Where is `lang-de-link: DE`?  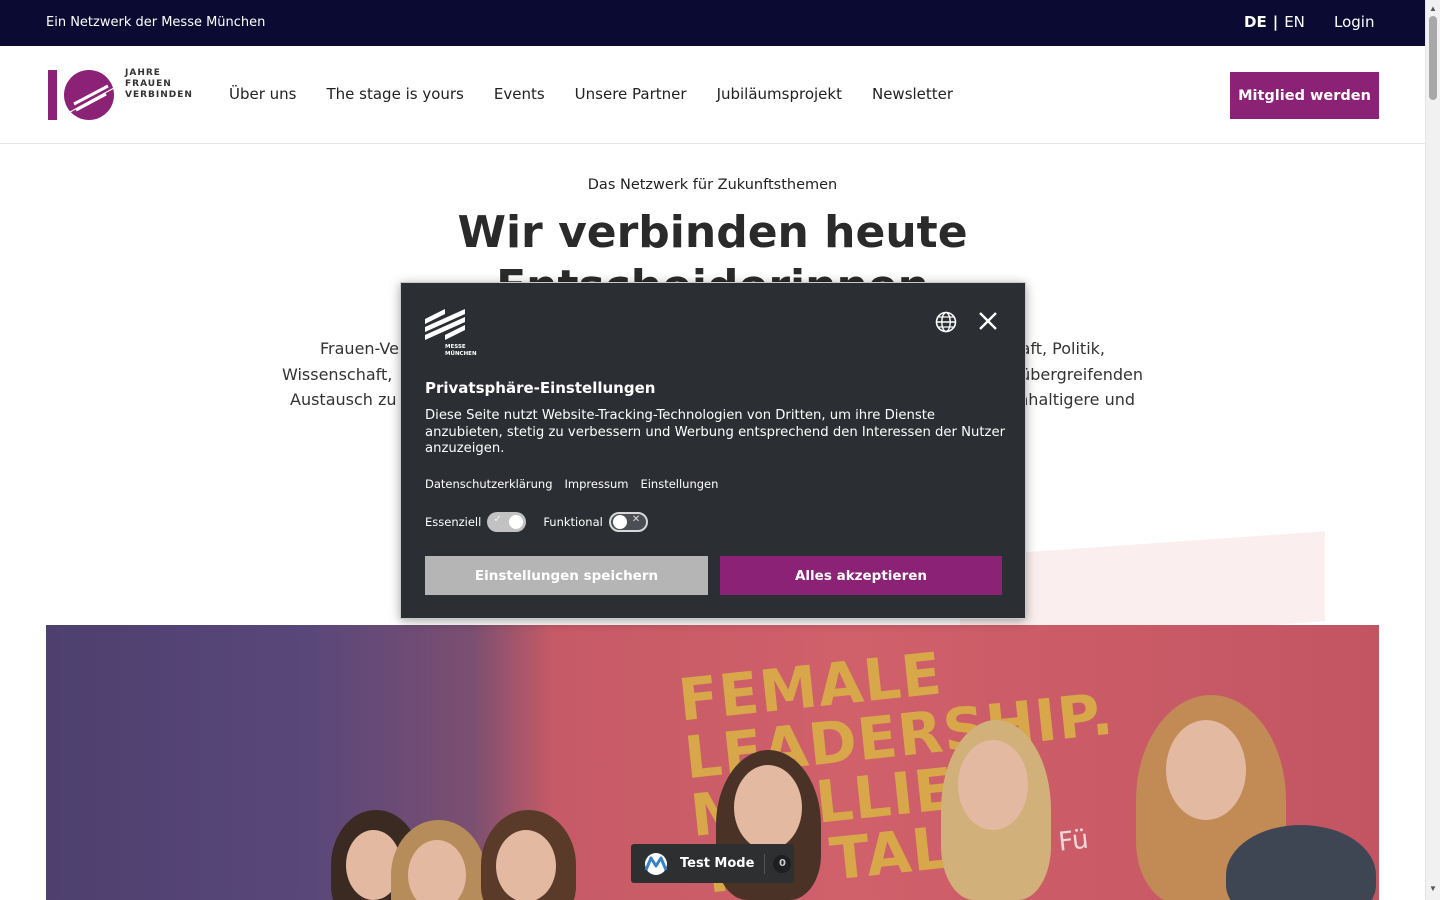
lang-de-link: DE is located at coordinates (1255, 22).